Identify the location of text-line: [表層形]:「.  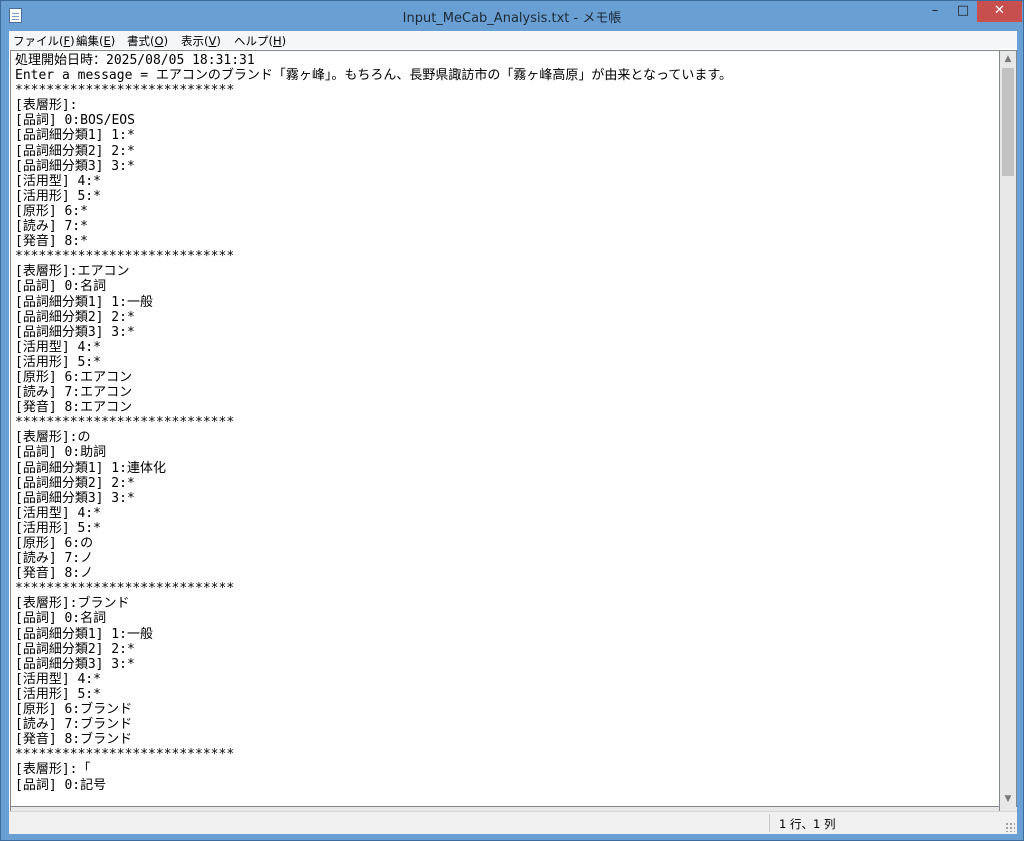
(53, 770).